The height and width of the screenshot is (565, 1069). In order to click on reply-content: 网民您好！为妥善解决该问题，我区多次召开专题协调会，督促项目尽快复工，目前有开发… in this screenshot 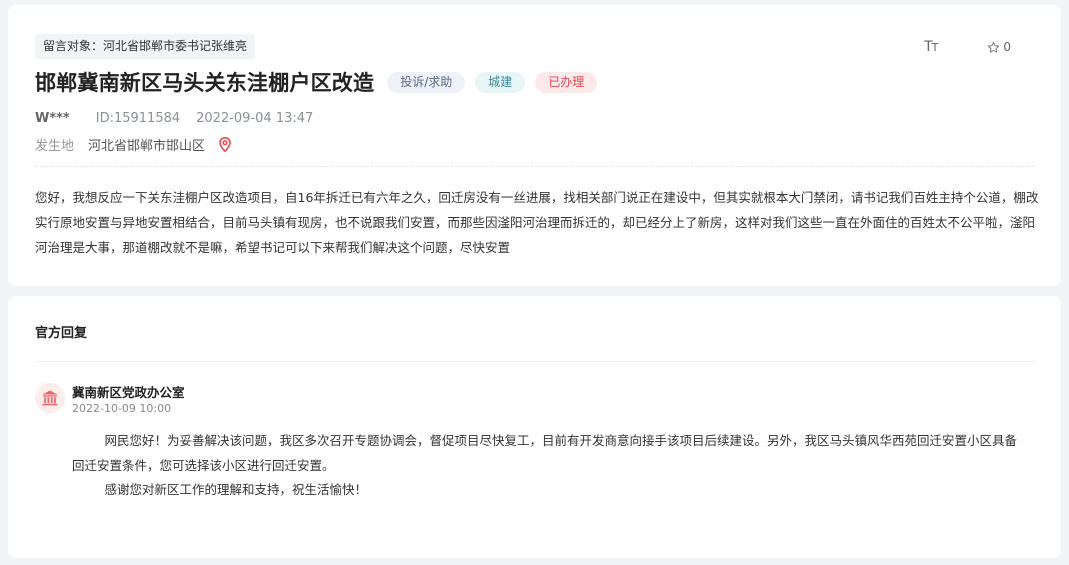, I will do `click(555, 466)`.